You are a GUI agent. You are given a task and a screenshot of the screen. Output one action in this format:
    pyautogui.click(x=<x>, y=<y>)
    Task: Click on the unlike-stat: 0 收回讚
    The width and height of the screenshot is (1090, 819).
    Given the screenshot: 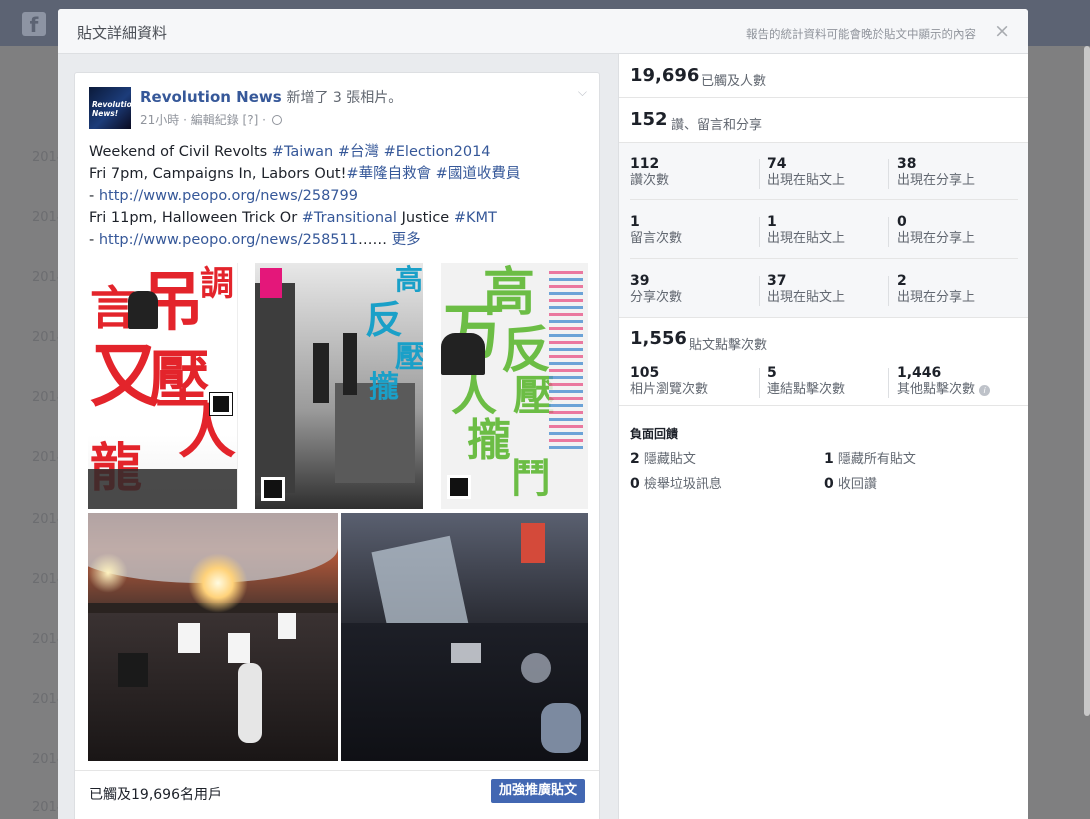 What is the action you would take?
    pyautogui.click(x=850, y=482)
    